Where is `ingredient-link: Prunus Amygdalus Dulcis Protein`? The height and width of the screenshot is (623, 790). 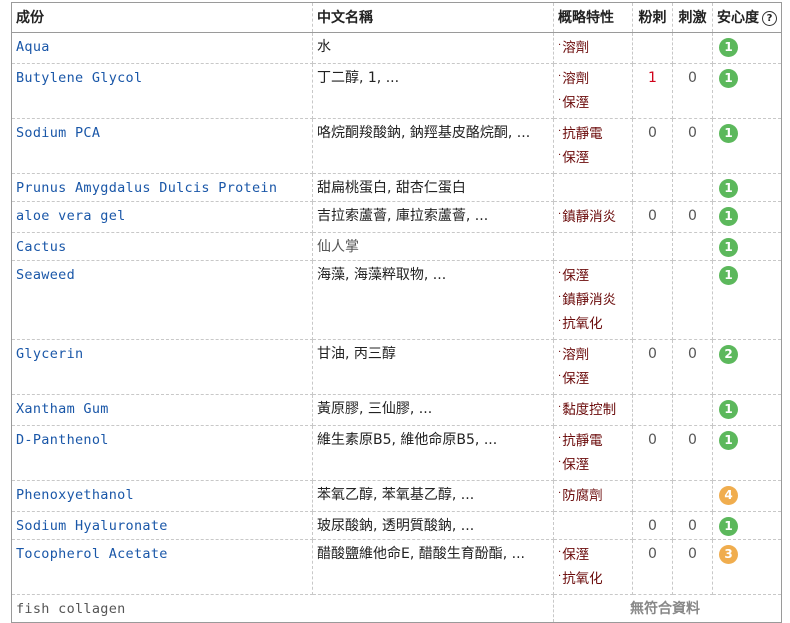 ingredient-link: Prunus Amygdalus Dulcis Protein is located at coordinates (146, 188).